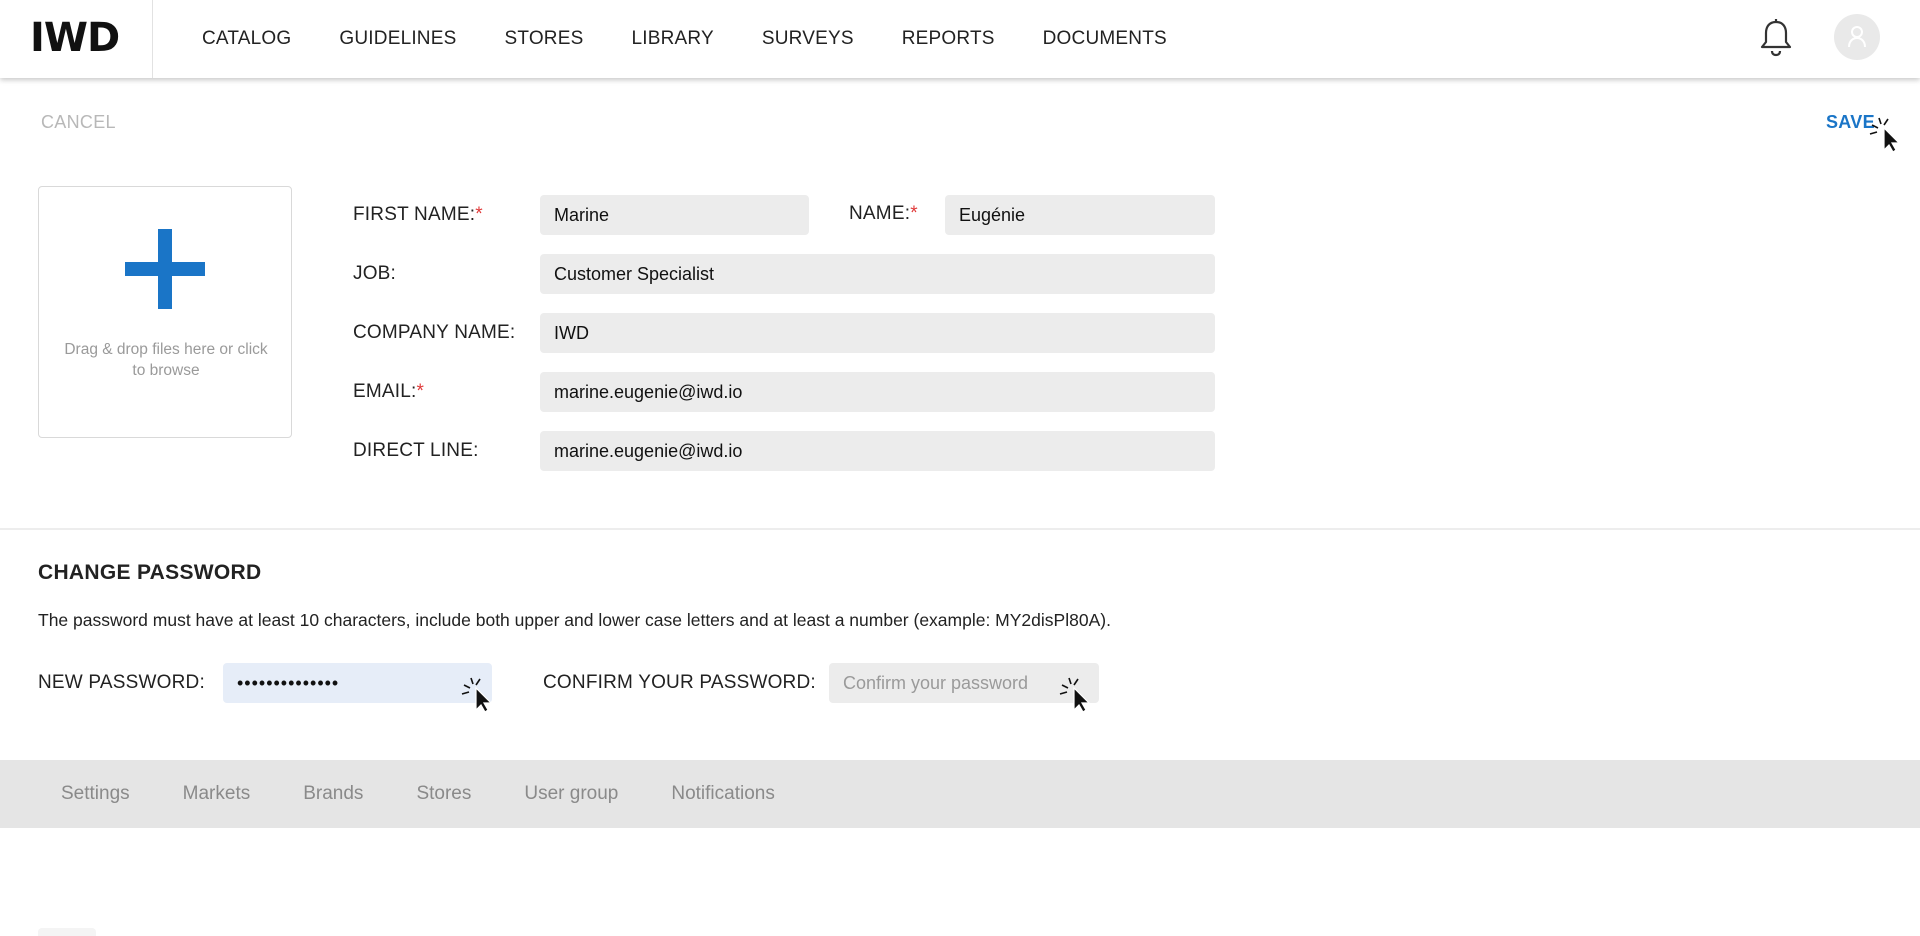 The height and width of the screenshot is (936, 1920). What do you see at coordinates (571, 794) in the screenshot?
I see `tab-user-group: User group` at bounding box center [571, 794].